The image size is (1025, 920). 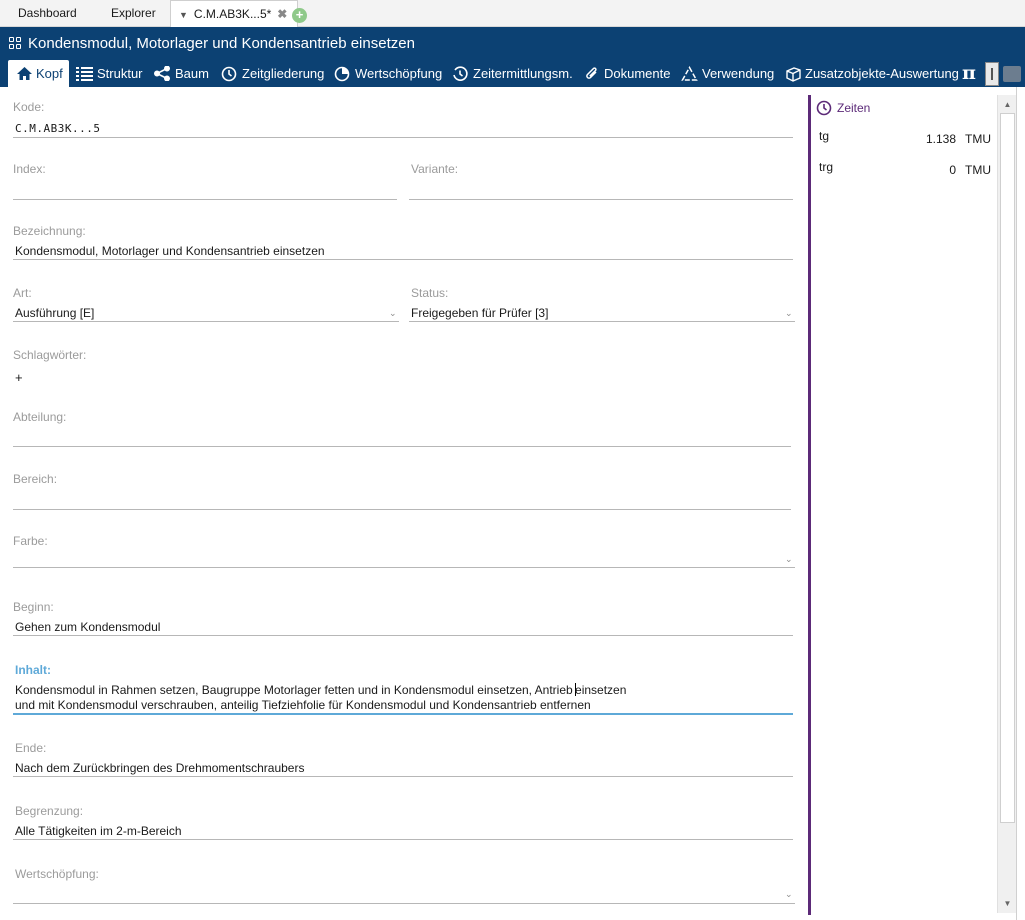 What do you see at coordinates (299, 15) in the screenshot?
I see `add-tab-icon: +` at bounding box center [299, 15].